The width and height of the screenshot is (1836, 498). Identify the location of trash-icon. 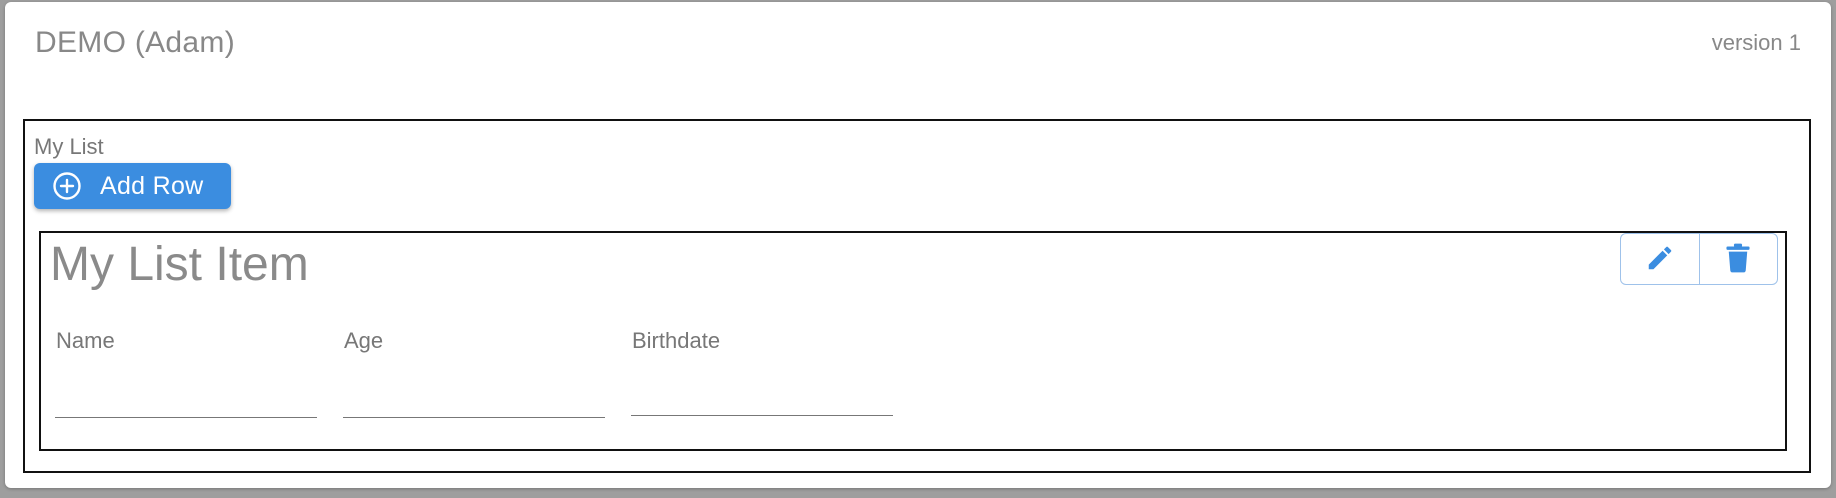
(1738, 259).